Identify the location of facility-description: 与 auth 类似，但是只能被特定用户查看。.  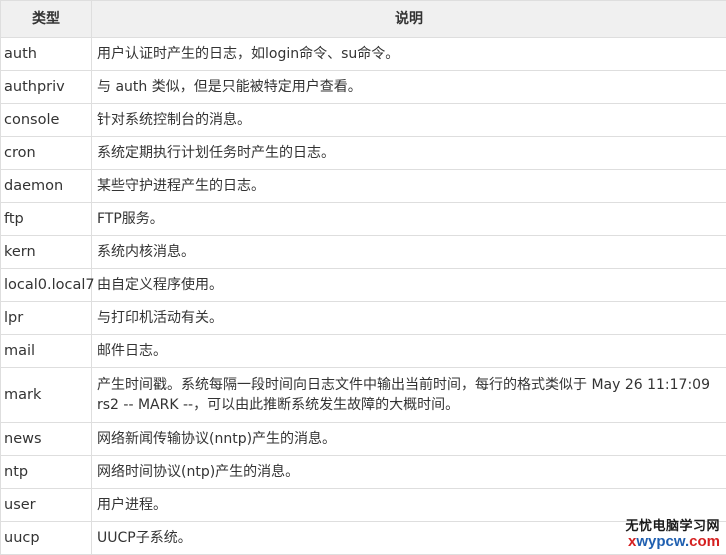
(408, 87).